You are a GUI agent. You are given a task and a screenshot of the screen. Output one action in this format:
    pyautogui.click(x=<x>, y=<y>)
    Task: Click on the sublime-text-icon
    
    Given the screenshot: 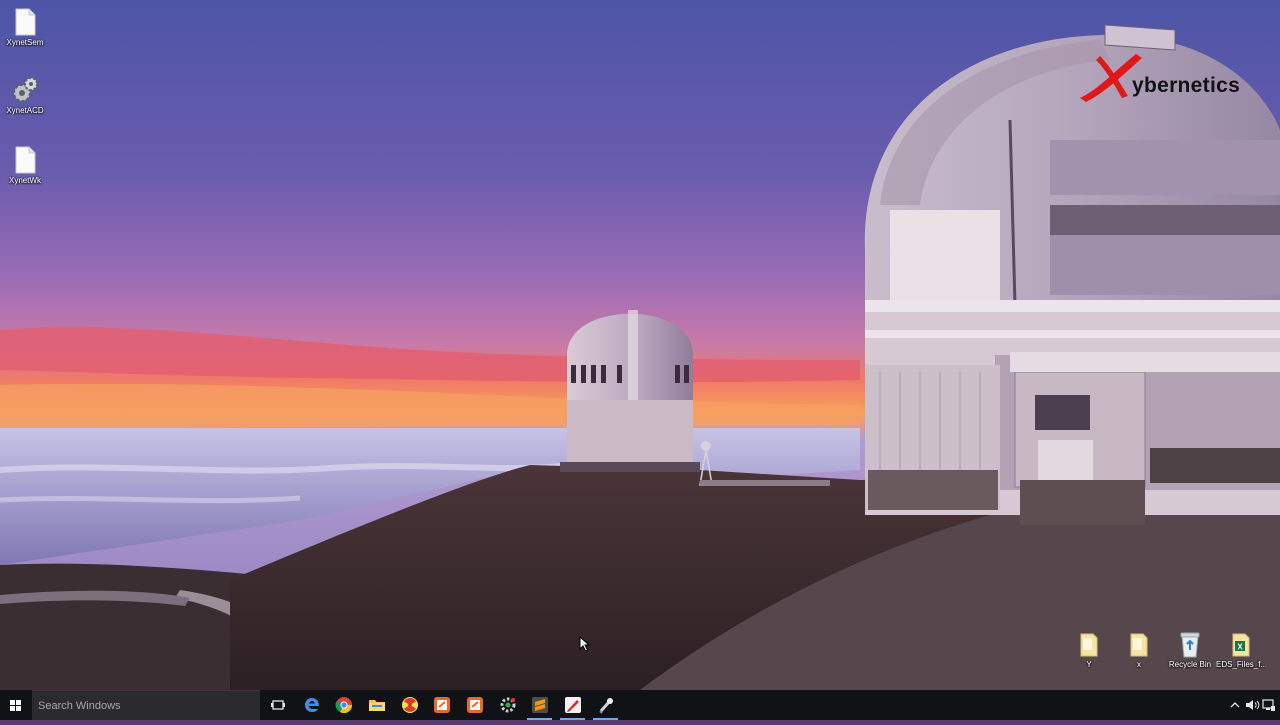 What is the action you would take?
    pyautogui.click(x=539, y=705)
    